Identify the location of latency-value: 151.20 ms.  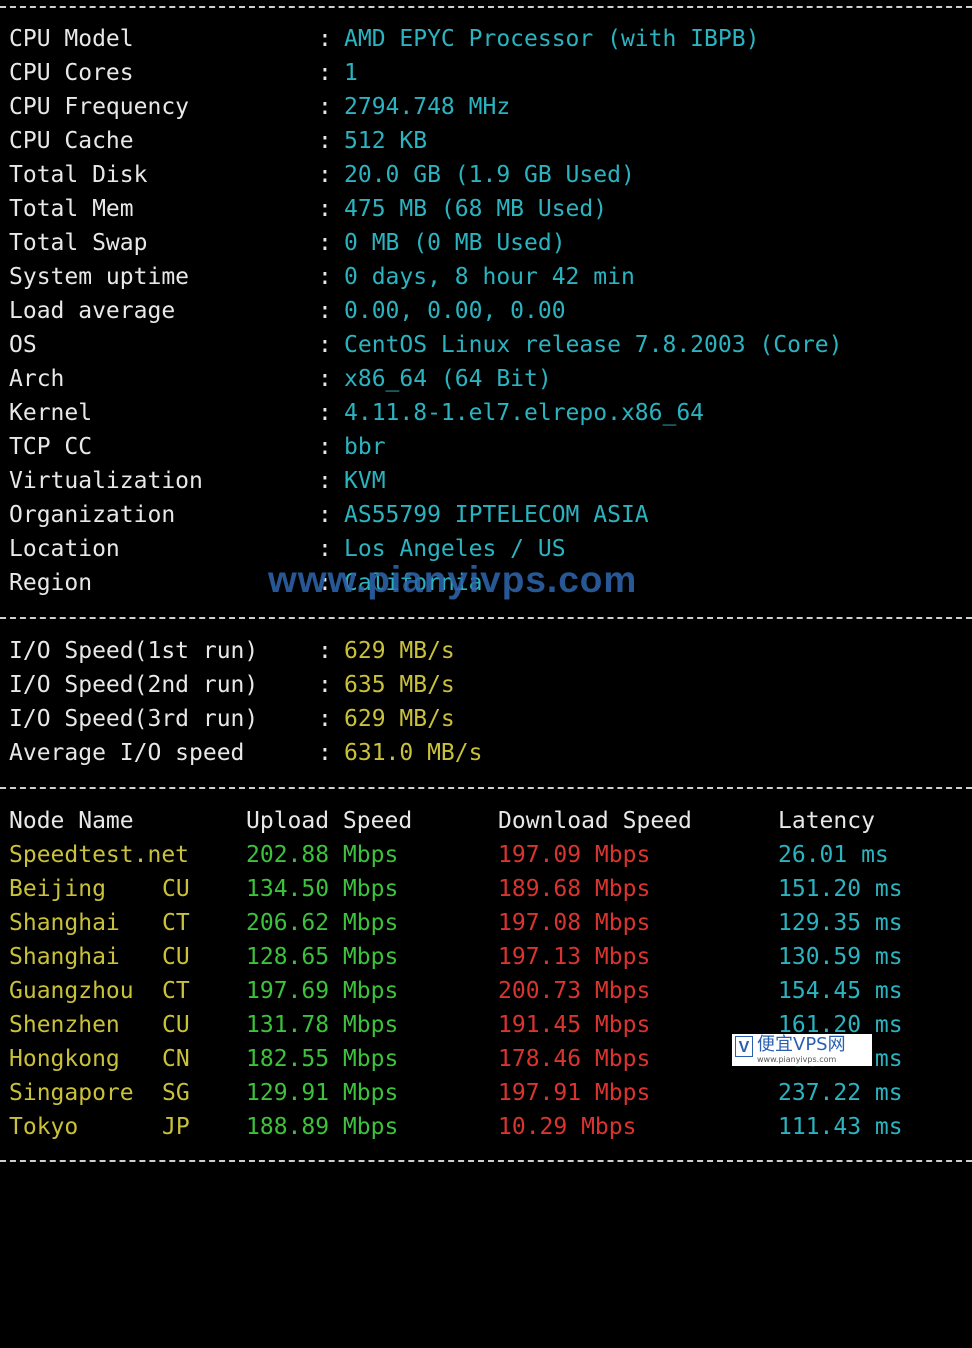
(840, 889).